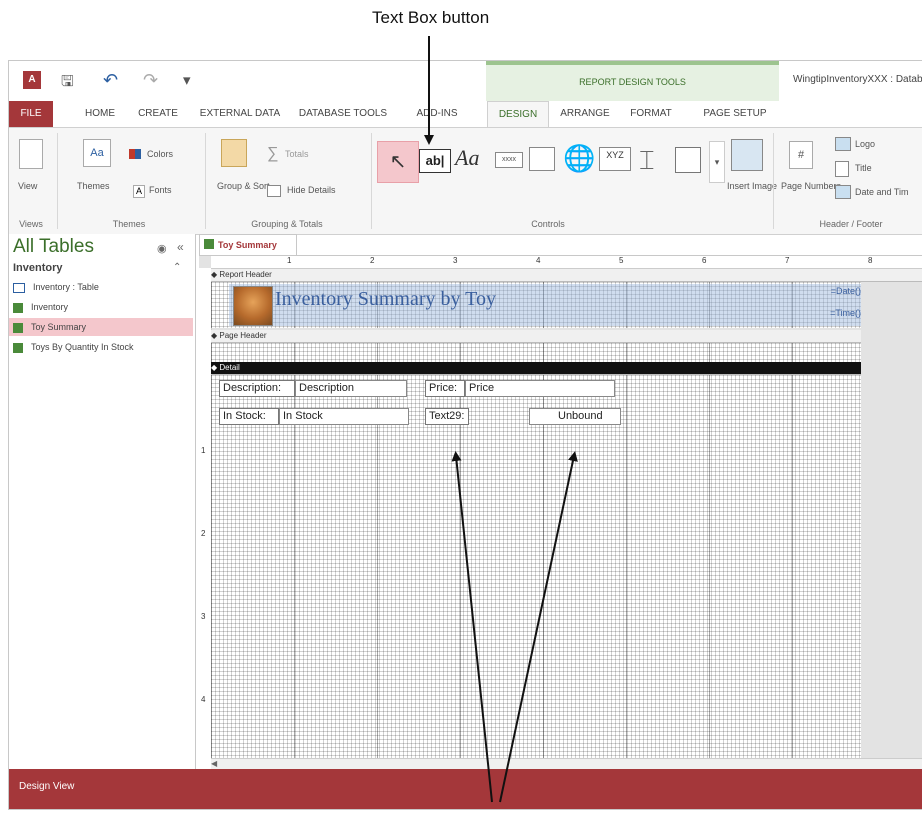 This screenshot has height=834, width=922. I want to click on status-text: Design View, so click(47, 786).